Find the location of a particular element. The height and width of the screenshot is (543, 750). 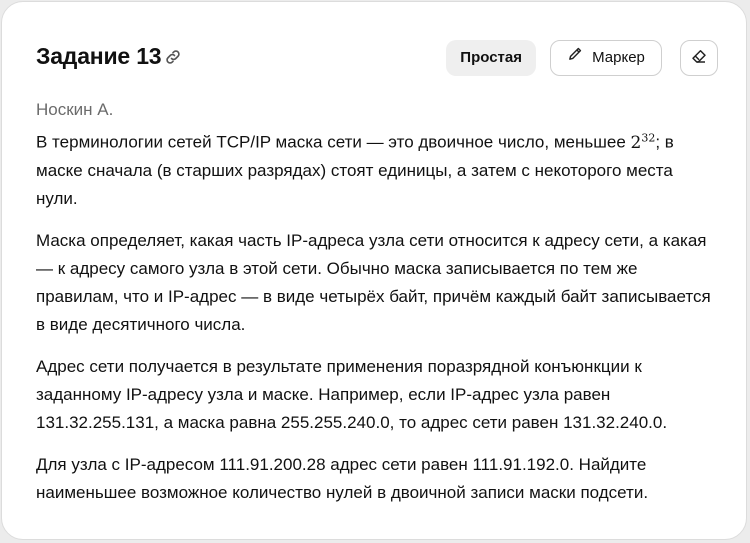

link-icon is located at coordinates (173, 57).